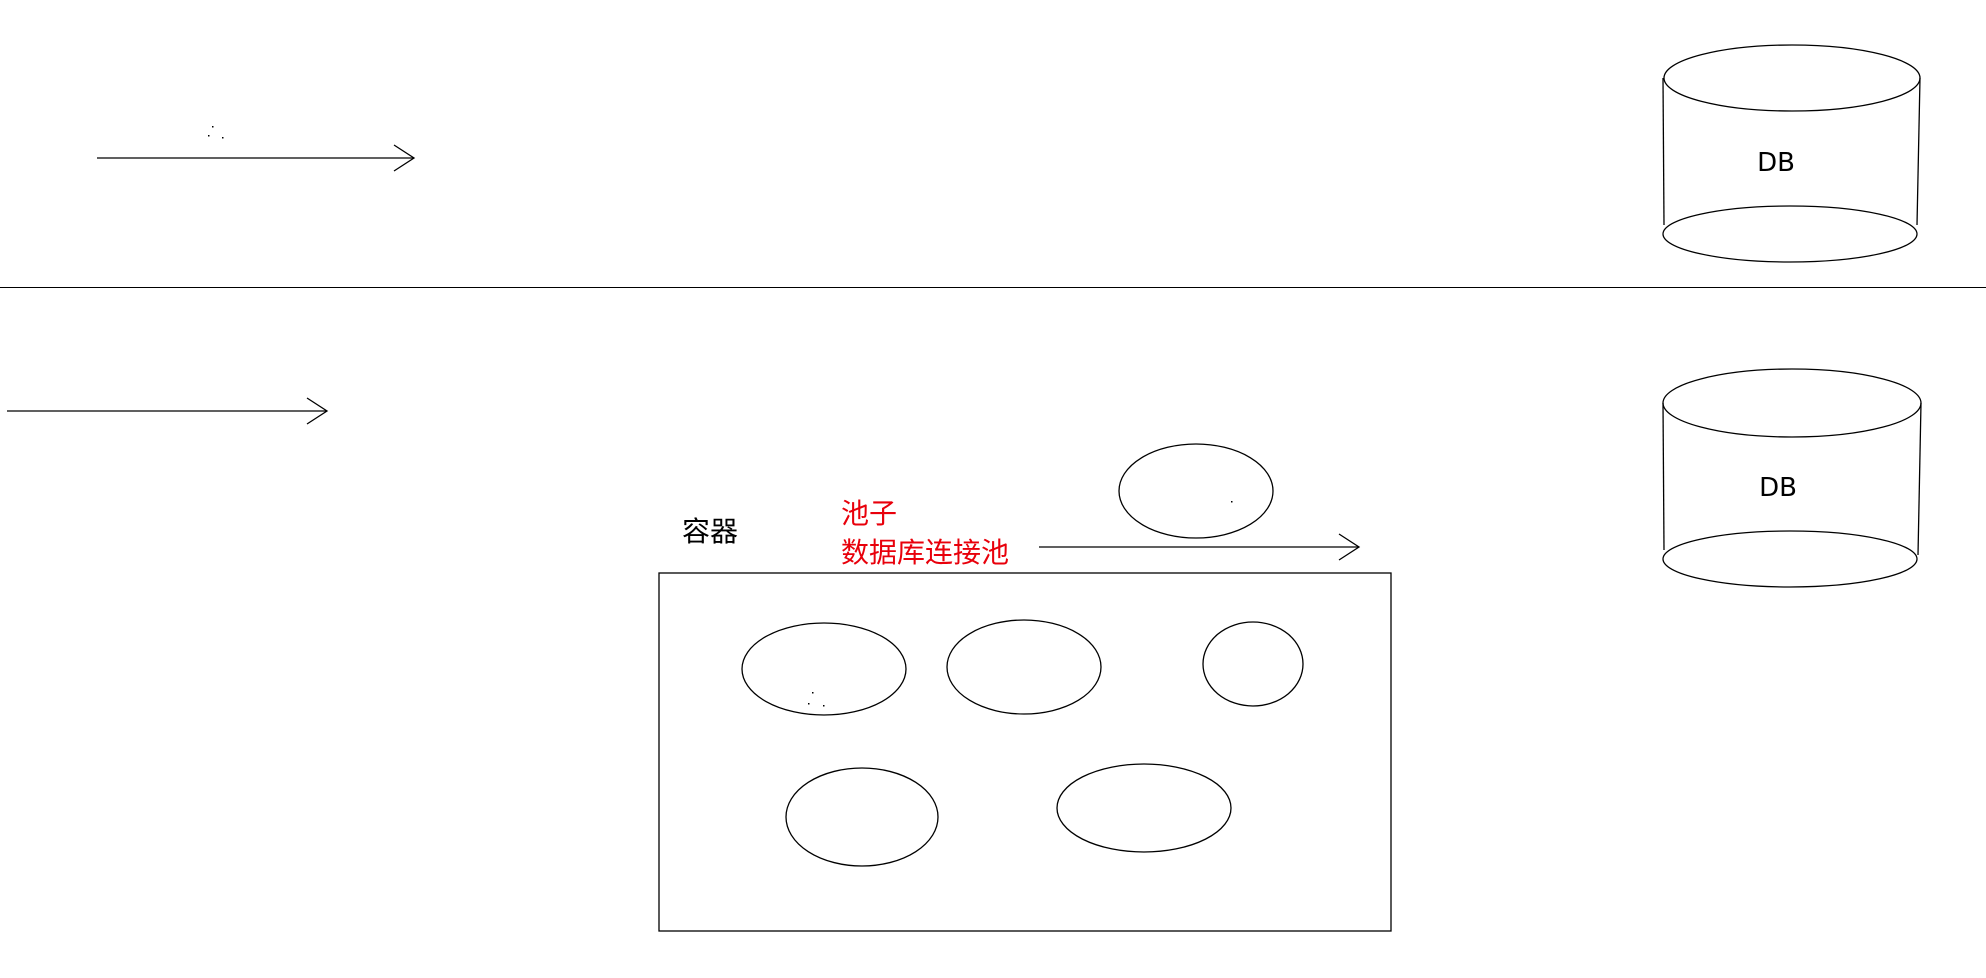  What do you see at coordinates (816, 699) in the screenshot?
I see `stray-dots` at bounding box center [816, 699].